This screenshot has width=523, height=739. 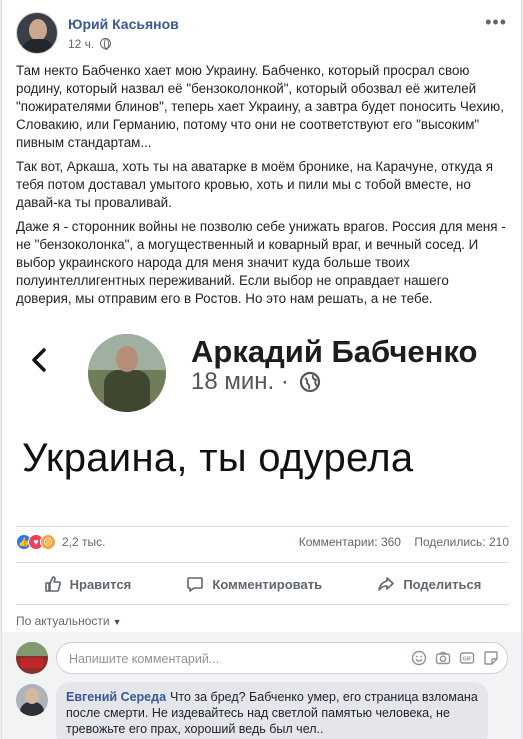 I want to click on comment-button: Комментировать, so click(x=254, y=584).